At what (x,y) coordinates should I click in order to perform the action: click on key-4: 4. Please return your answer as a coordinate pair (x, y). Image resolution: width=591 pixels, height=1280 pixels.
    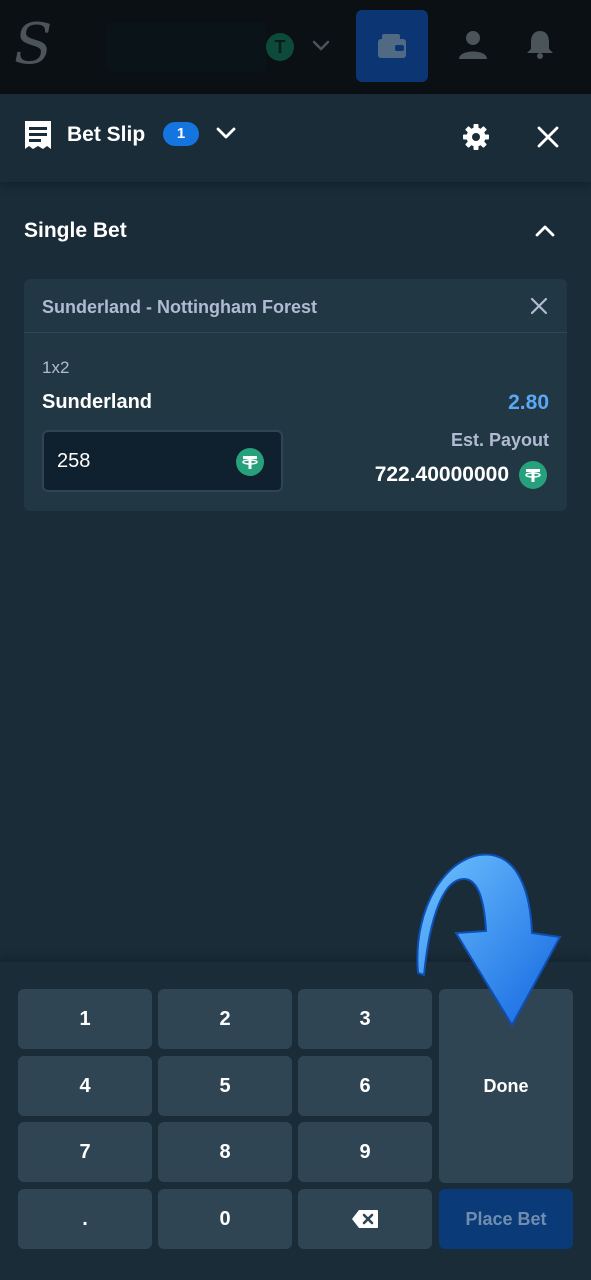
    Looking at the image, I should click on (85, 1086).